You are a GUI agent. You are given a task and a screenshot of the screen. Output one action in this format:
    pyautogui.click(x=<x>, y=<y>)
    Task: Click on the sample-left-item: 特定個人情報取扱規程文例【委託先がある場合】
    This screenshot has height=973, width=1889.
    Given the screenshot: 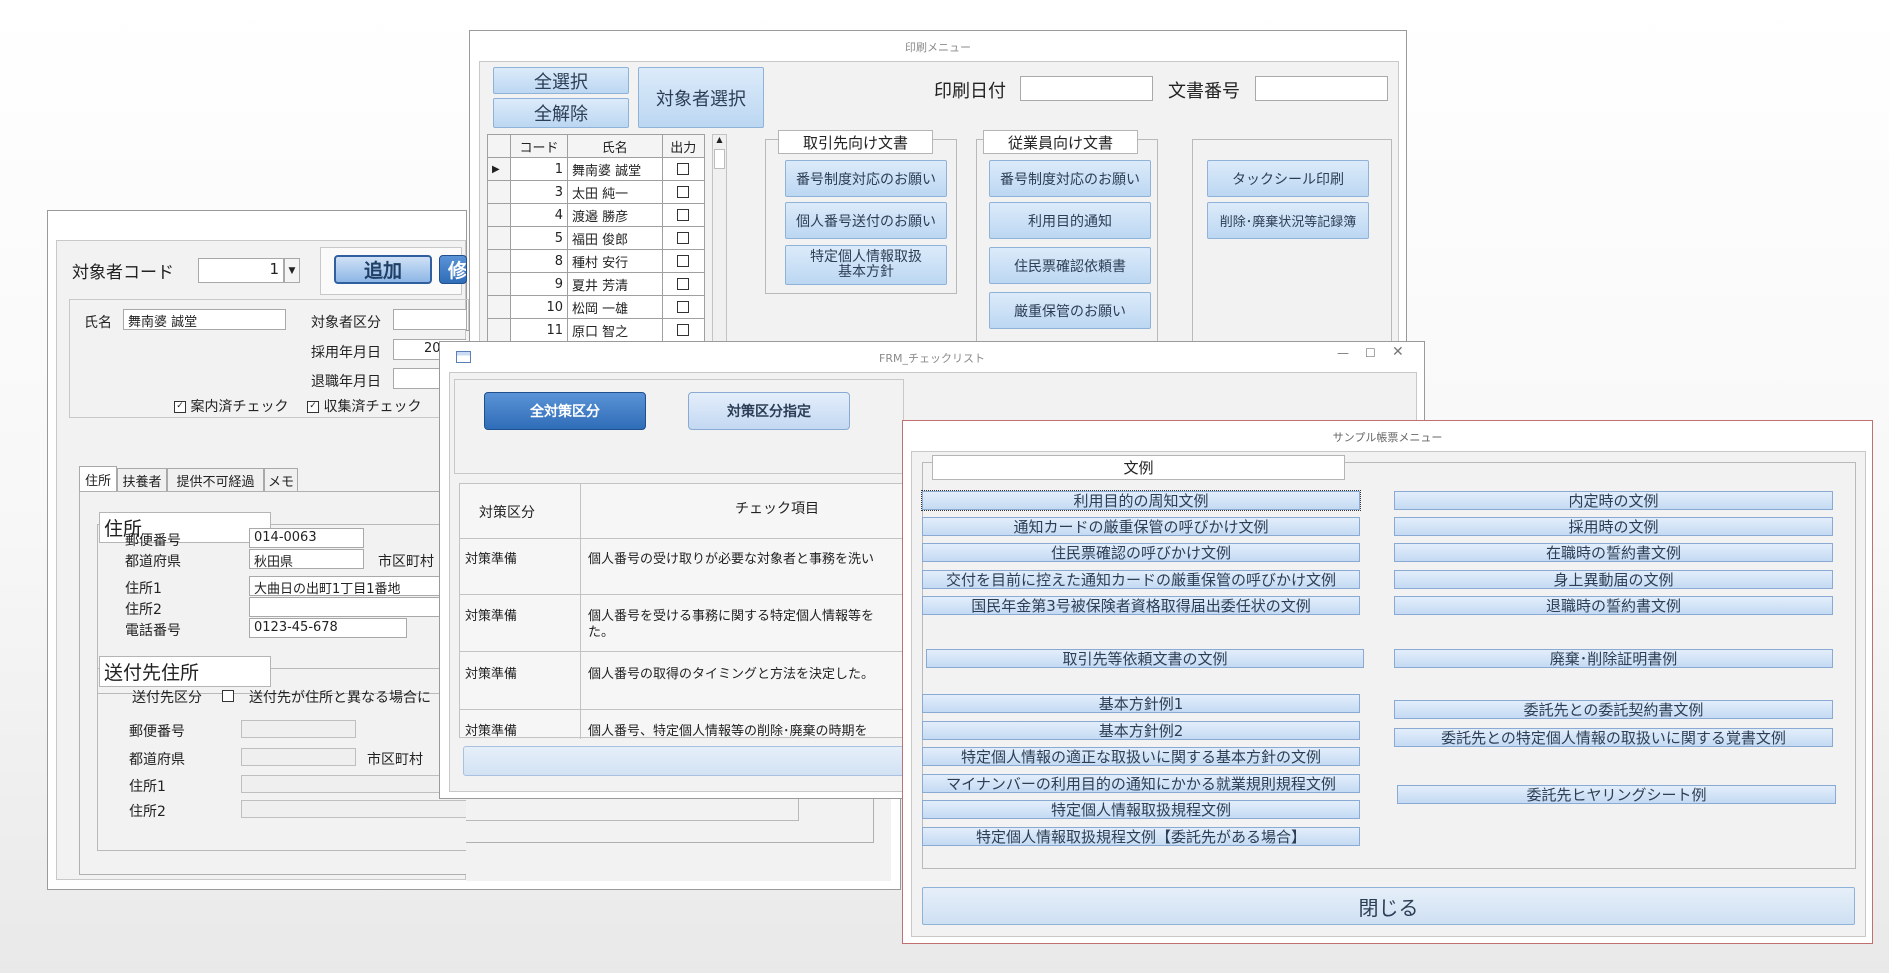 What is the action you would take?
    pyautogui.click(x=1141, y=836)
    